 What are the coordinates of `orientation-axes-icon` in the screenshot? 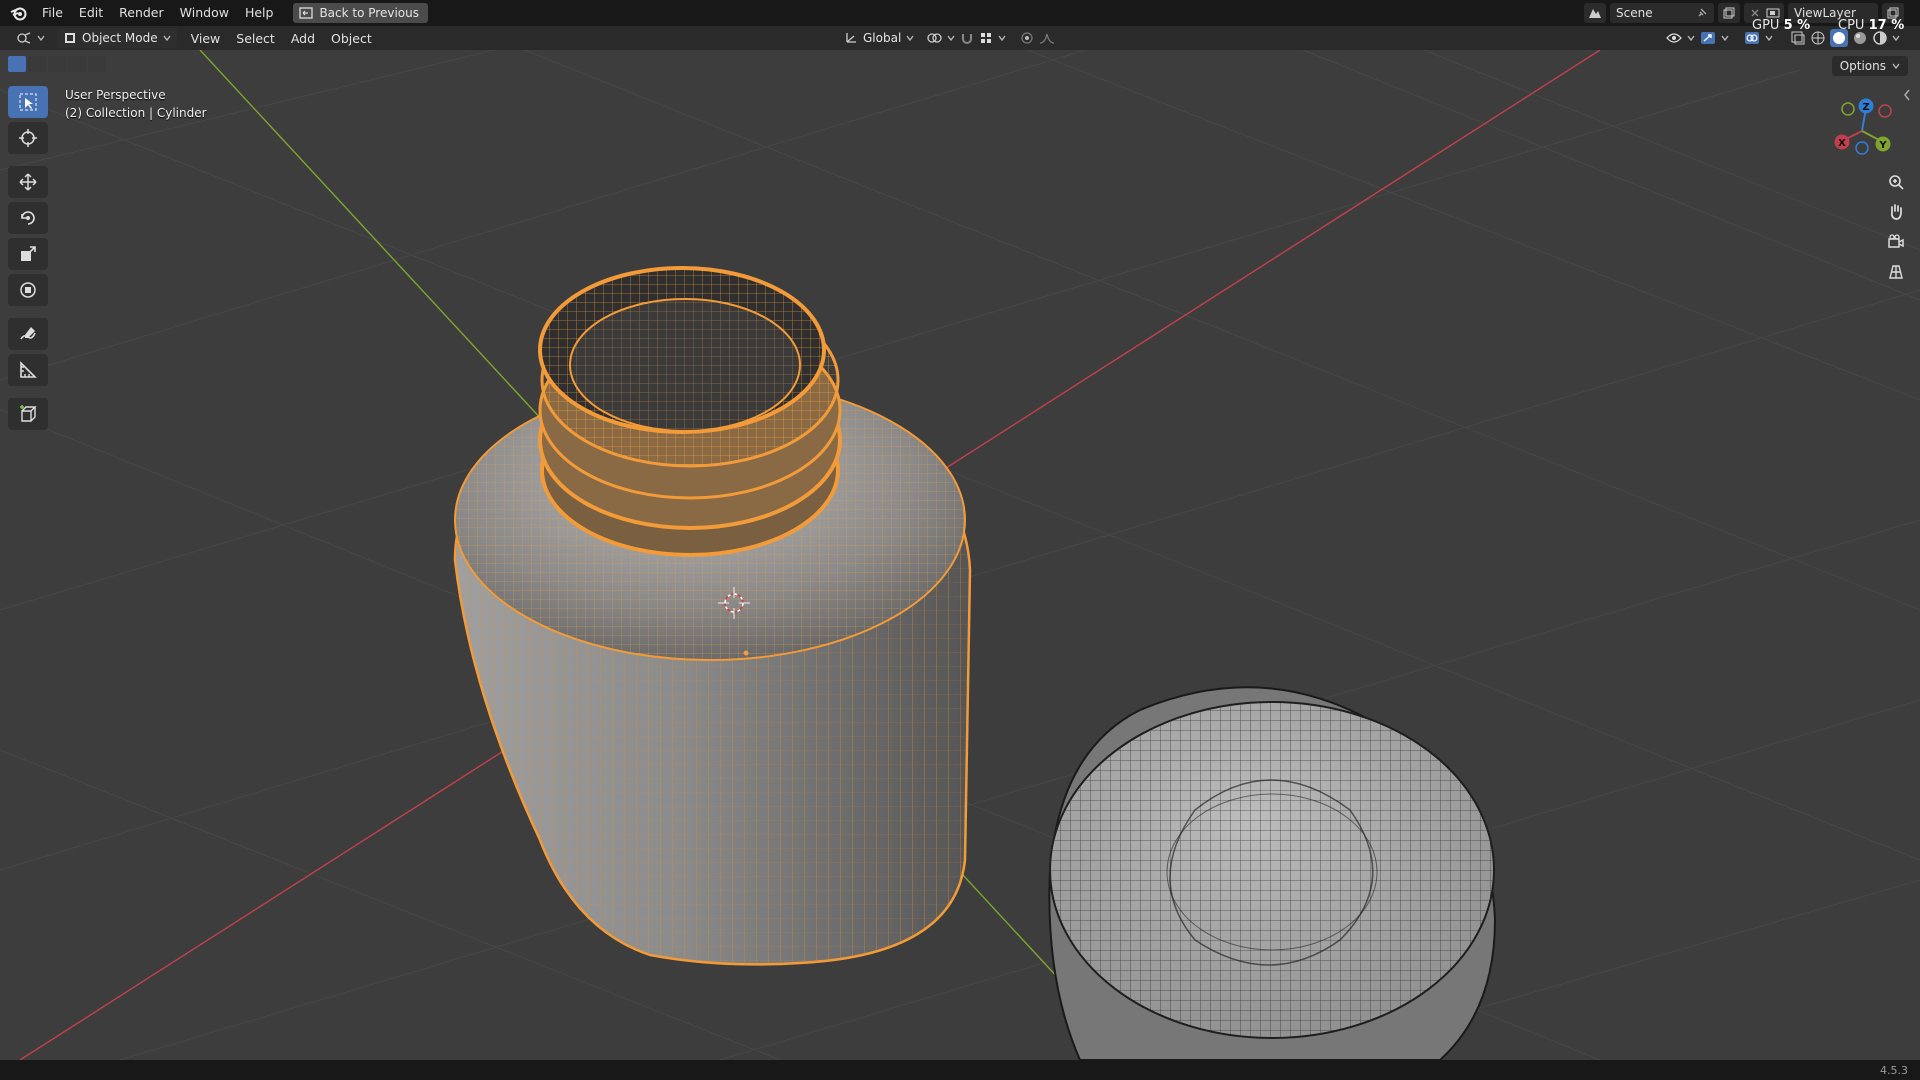 It's located at (851, 38).